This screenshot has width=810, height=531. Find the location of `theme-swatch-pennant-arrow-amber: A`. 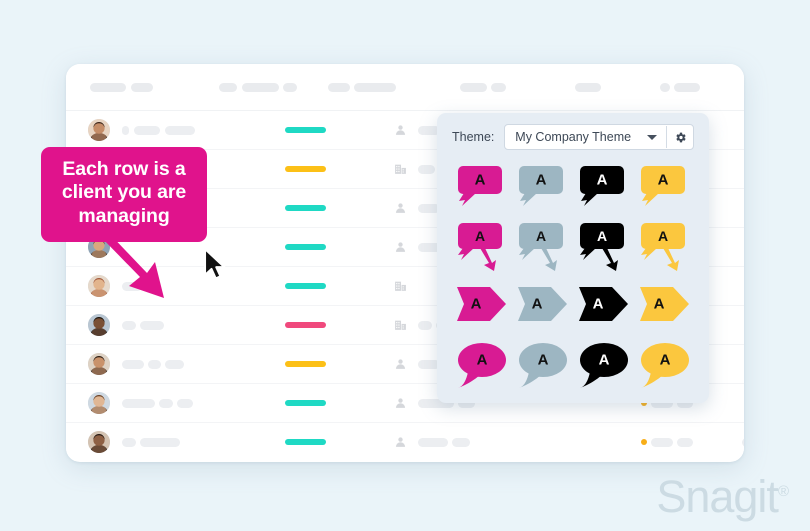

theme-swatch-pennant-arrow-amber: A is located at coordinates (664, 305).